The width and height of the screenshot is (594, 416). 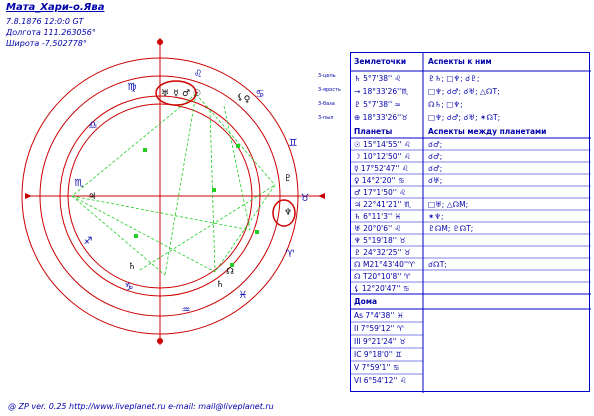 I want to click on planet-glyph: ☿, so click(x=176, y=94).